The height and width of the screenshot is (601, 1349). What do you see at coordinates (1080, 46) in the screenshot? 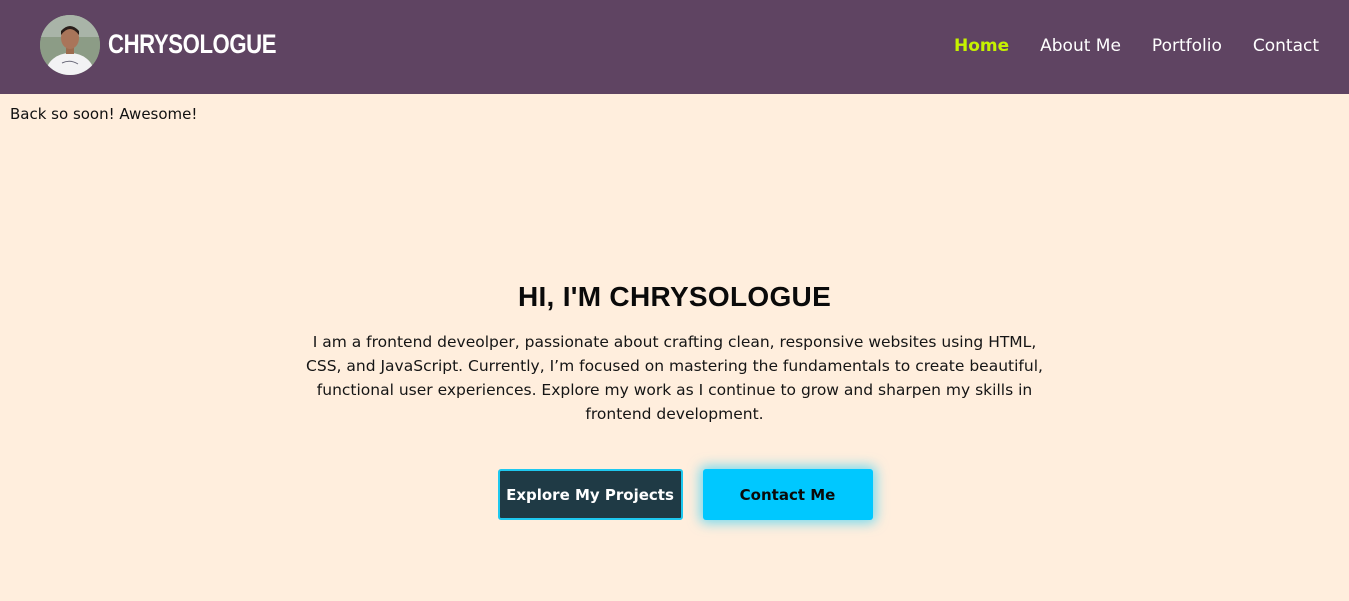
I see `nav-link-about-me: About Me` at bounding box center [1080, 46].